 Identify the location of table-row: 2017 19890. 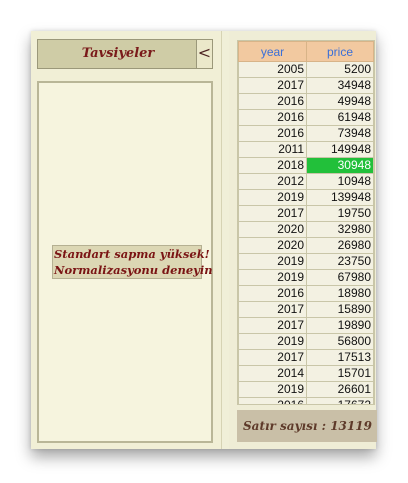
(306, 325).